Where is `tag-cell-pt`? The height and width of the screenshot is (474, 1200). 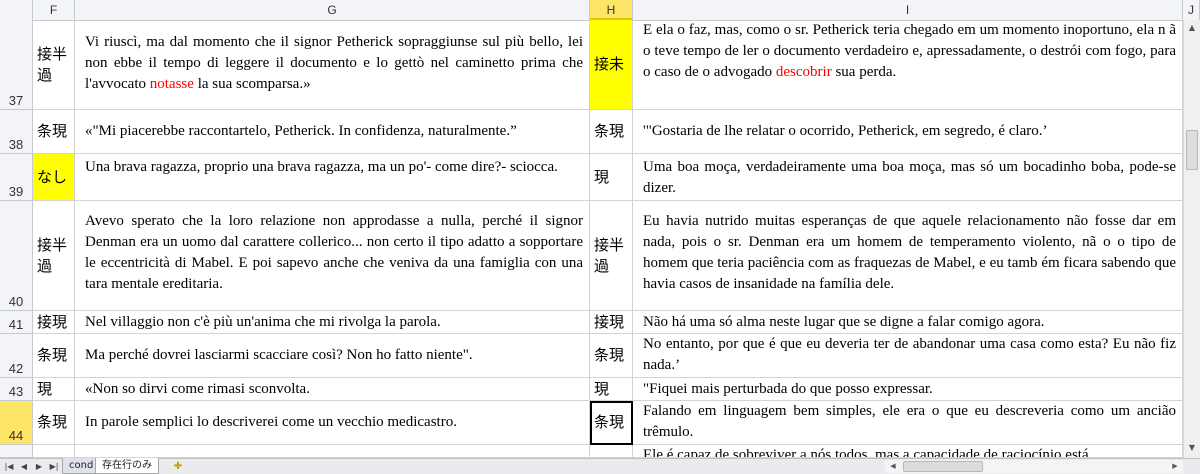 tag-cell-pt is located at coordinates (611, 451).